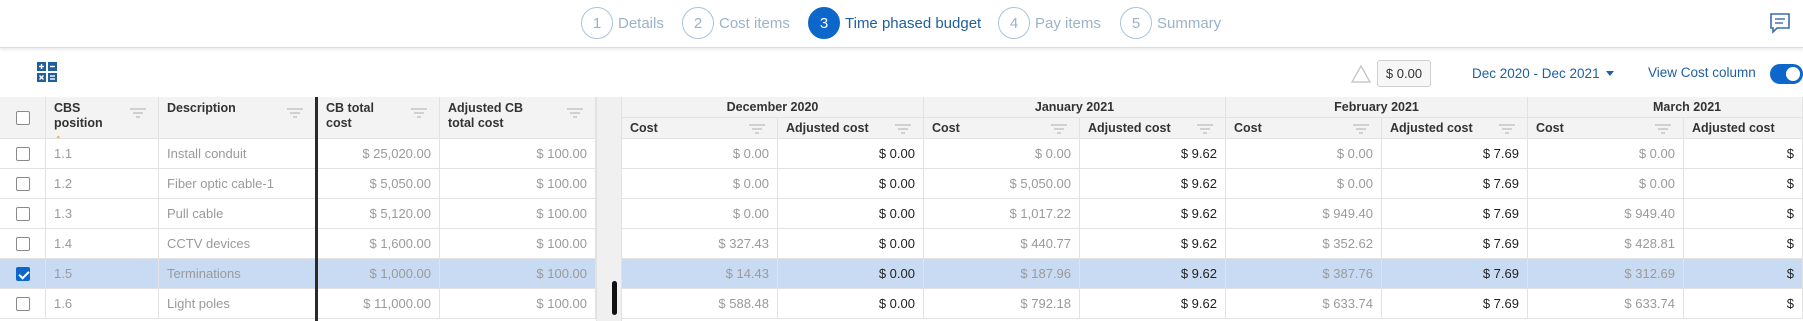 The width and height of the screenshot is (1803, 321). I want to click on step-cost-items: 2 Cost items, so click(736, 23).